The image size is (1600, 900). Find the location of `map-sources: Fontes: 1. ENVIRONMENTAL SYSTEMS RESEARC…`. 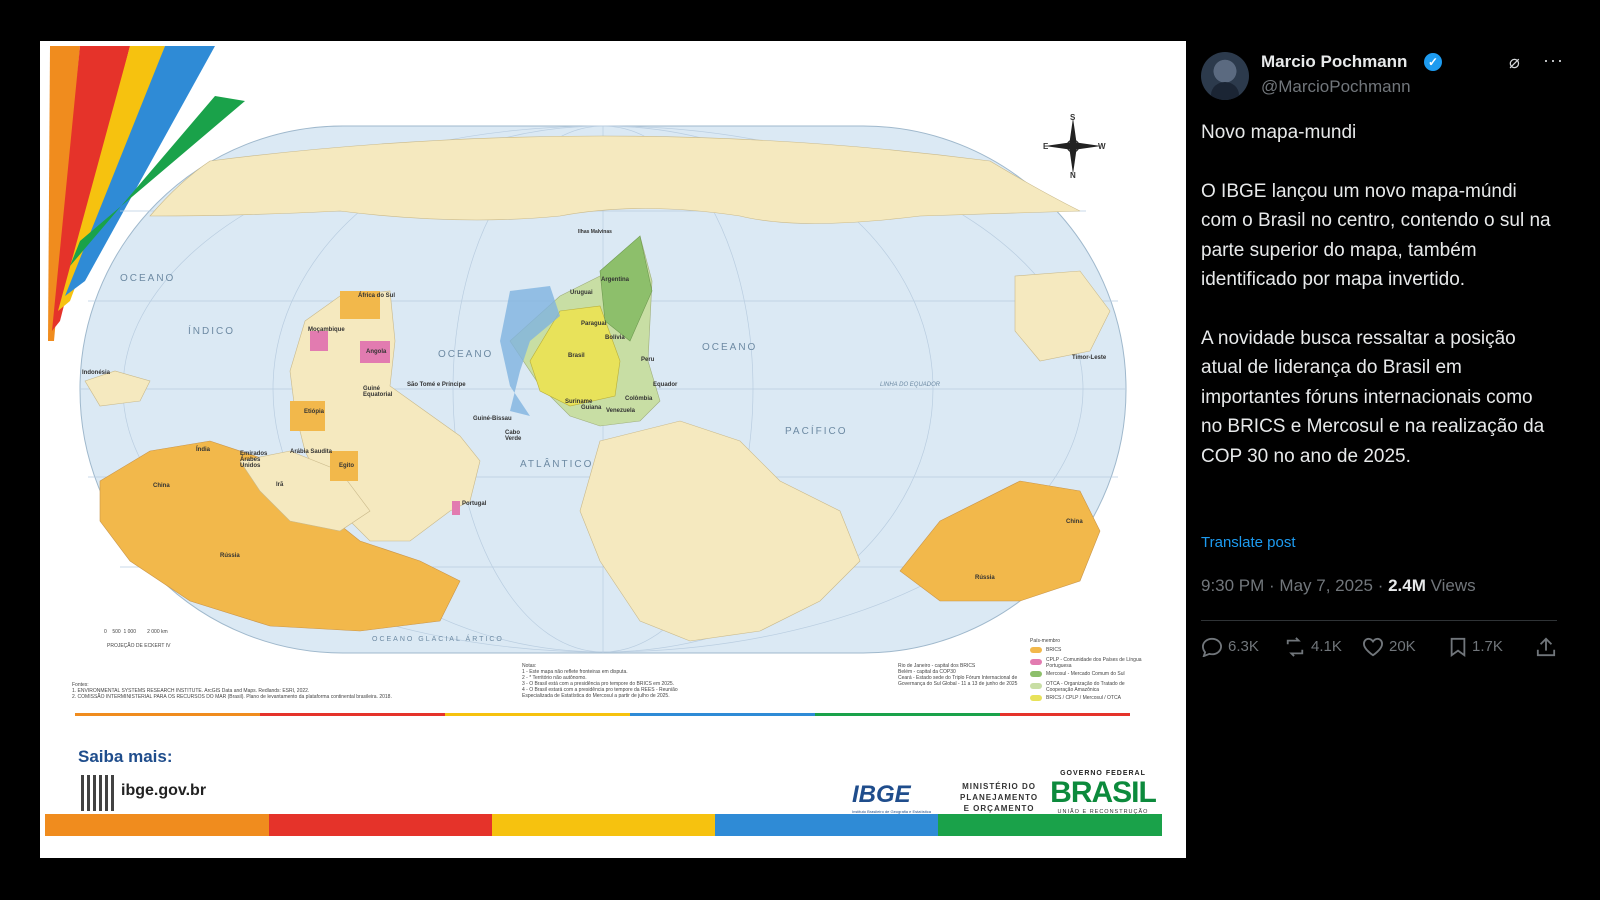

map-sources: Fontes: 1. ENVIRONMENTAL SYSTEMS RESEARC… is located at coordinates (232, 691).